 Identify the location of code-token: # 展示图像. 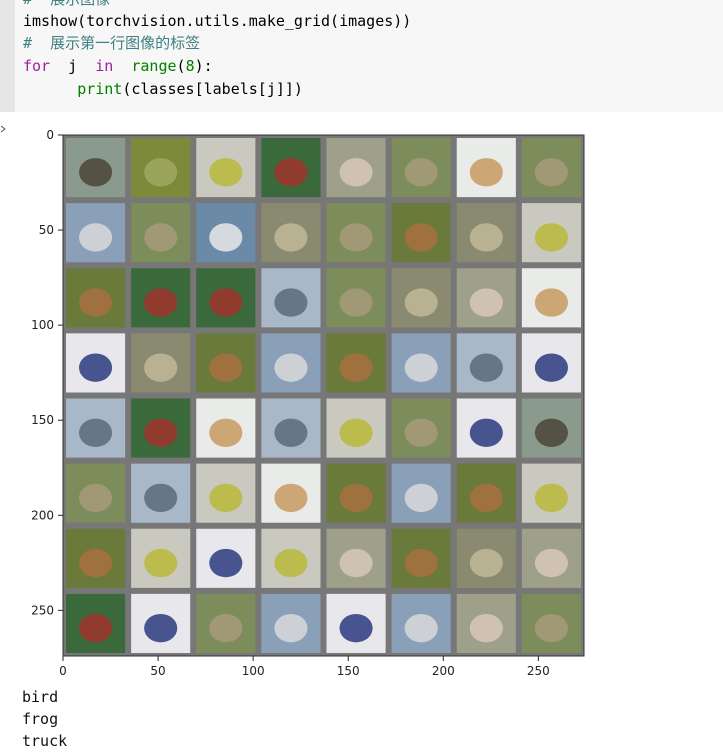
(66, 4).